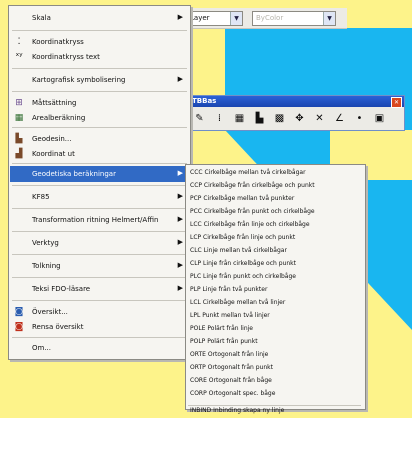  Describe the element at coordinates (339, 119) in the screenshot. I see `angle-icon: ∠` at that location.